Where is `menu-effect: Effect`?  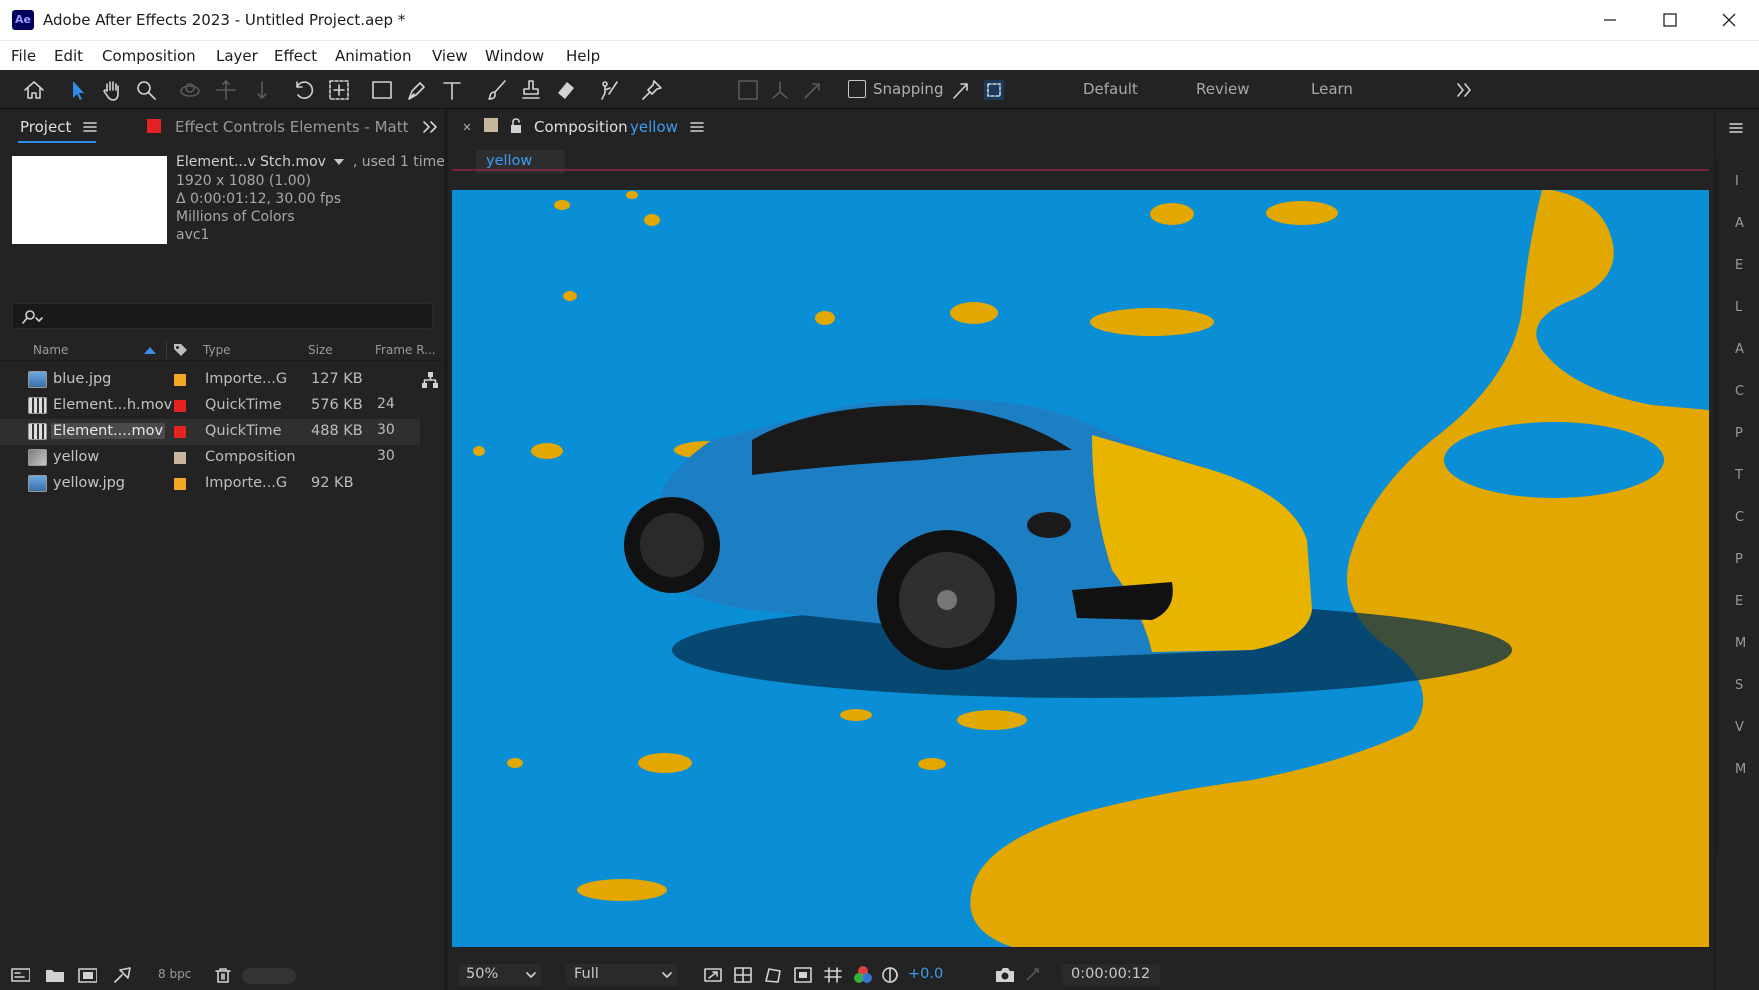 menu-effect: Effect is located at coordinates (295, 56).